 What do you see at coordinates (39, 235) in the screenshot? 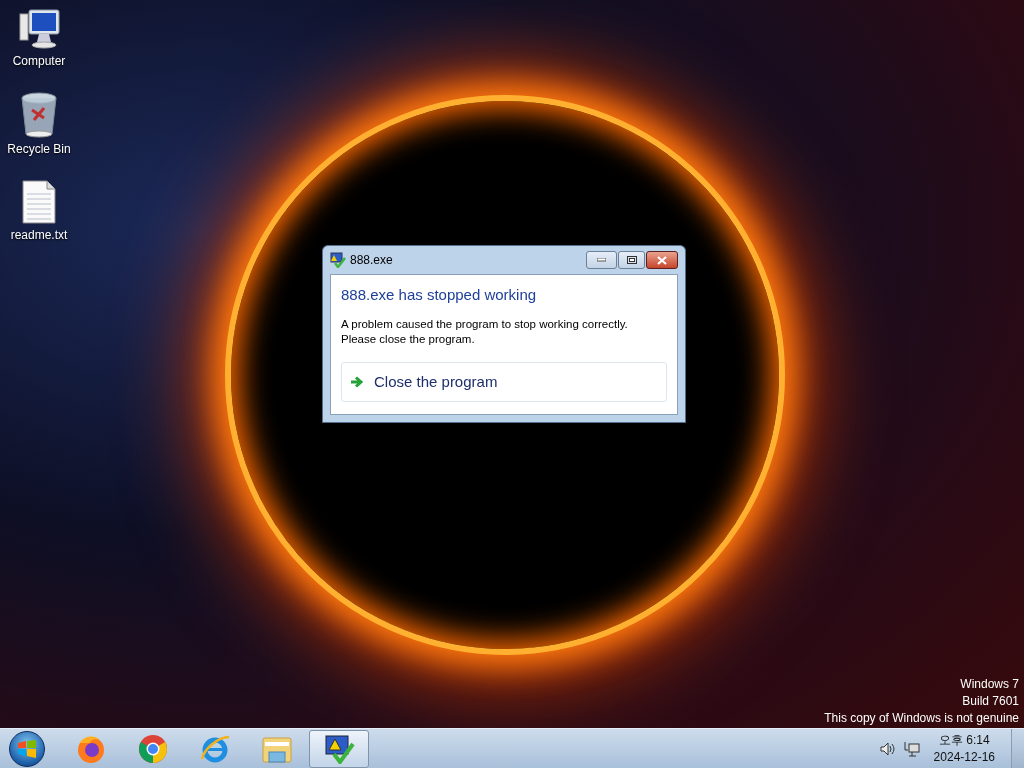
I see `desktop-icon-label: readme.txt` at bounding box center [39, 235].